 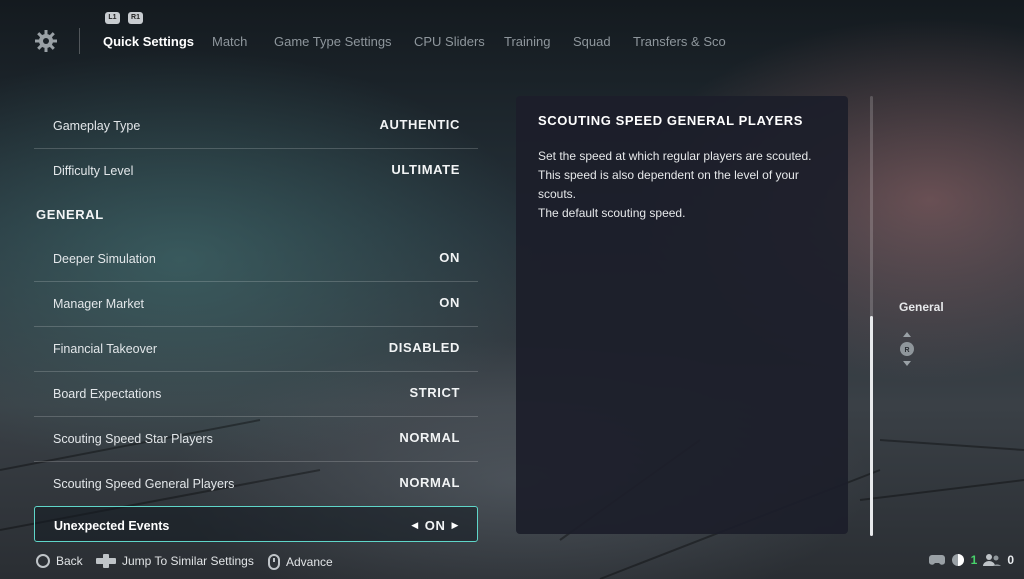 I want to click on section-header-general: GENERAL, so click(x=256, y=215).